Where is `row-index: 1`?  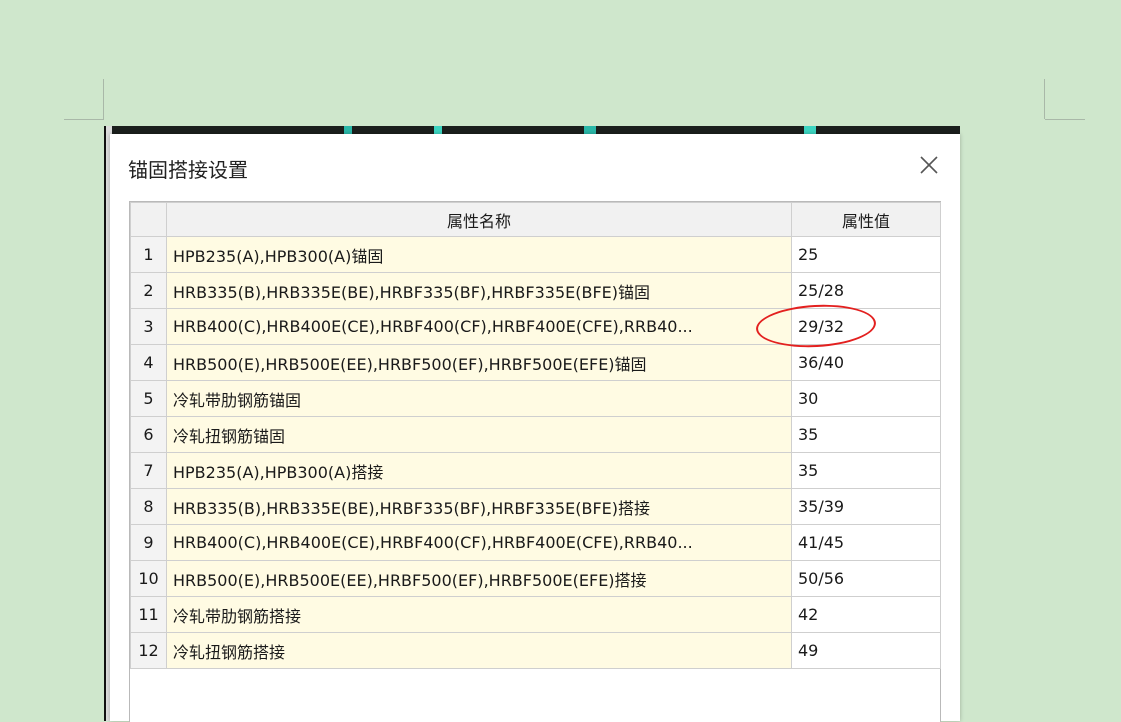 row-index: 1 is located at coordinates (148, 254).